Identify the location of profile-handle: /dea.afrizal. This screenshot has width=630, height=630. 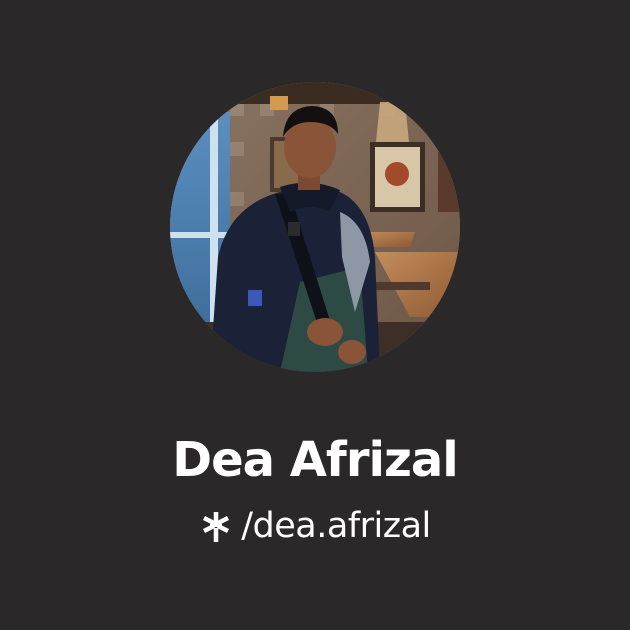
(336, 526).